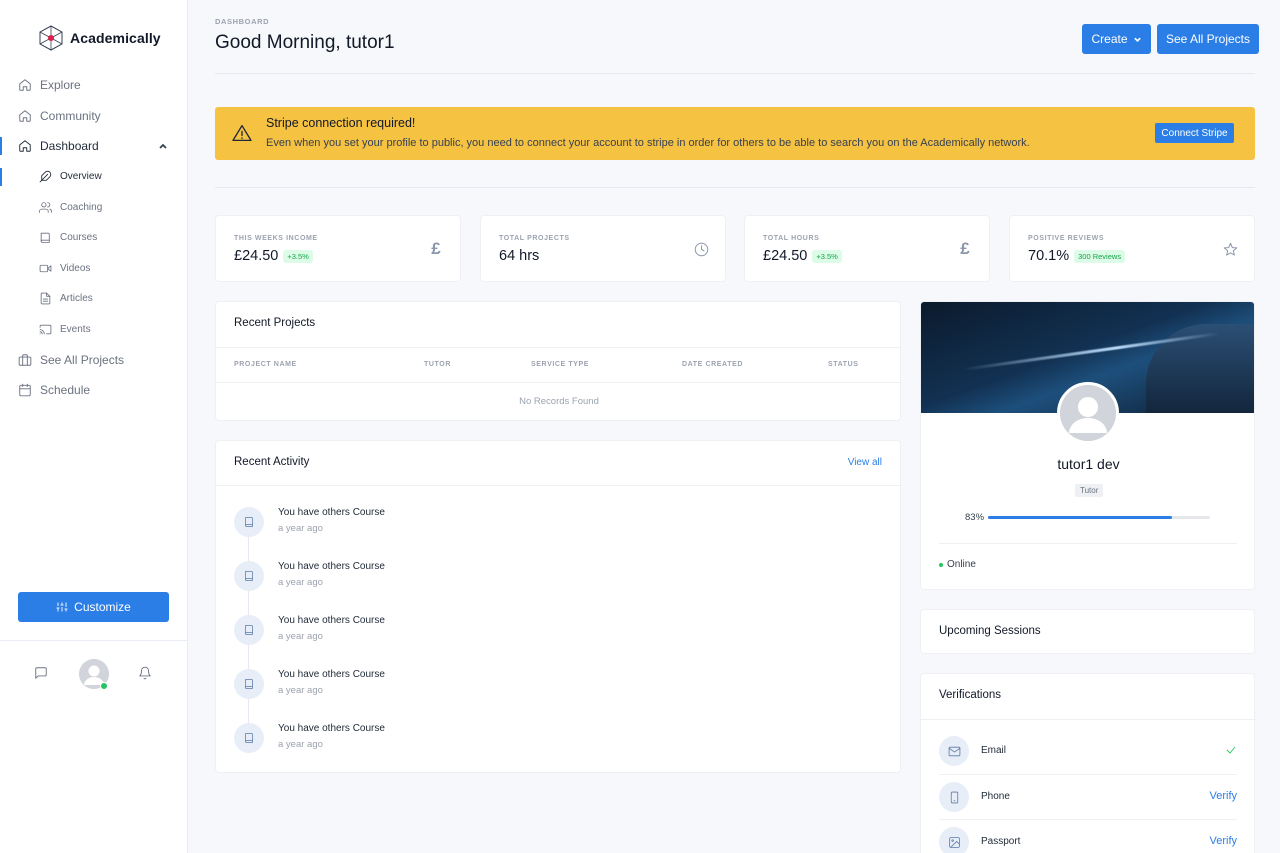  I want to click on avatar, so click(1088, 413).